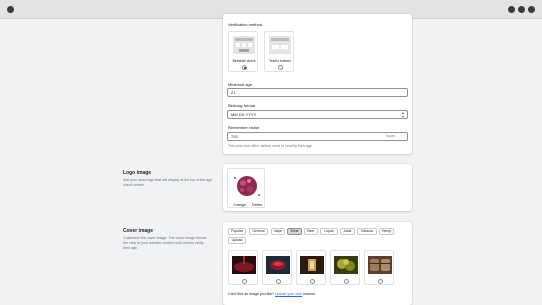  Describe the element at coordinates (245, 24) in the screenshot. I see `verification-method-label: Verification method` at that location.